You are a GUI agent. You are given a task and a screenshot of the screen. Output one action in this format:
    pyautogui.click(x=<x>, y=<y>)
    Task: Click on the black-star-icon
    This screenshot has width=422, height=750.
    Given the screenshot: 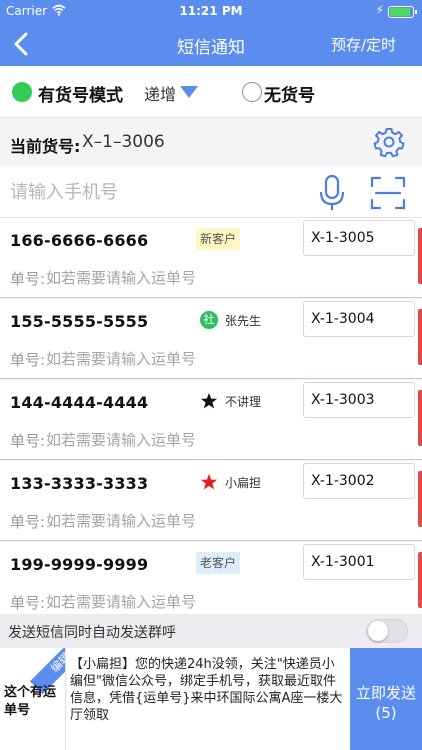 What is the action you would take?
    pyautogui.click(x=209, y=400)
    